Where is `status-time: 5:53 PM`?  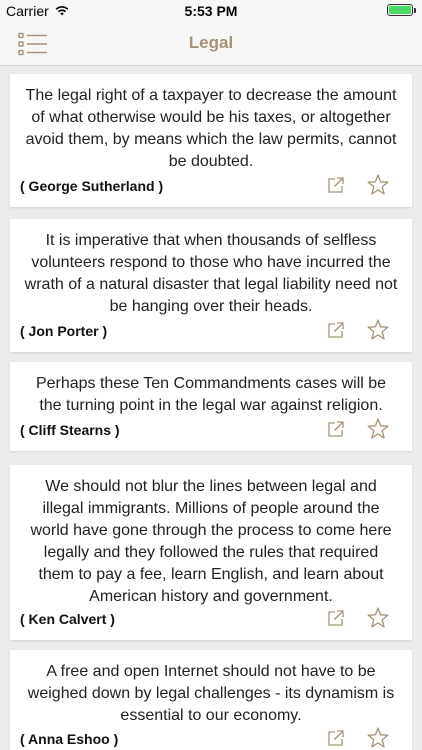
status-time: 5:53 PM is located at coordinates (211, 11).